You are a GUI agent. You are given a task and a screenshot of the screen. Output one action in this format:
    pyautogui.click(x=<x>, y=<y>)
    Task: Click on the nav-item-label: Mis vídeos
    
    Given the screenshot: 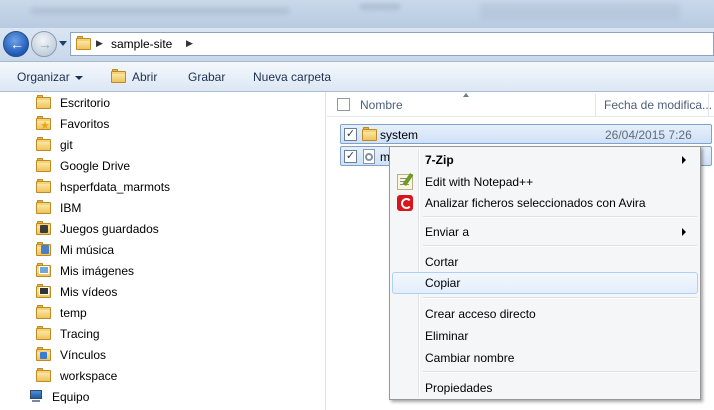 What is the action you would take?
    pyautogui.click(x=89, y=292)
    